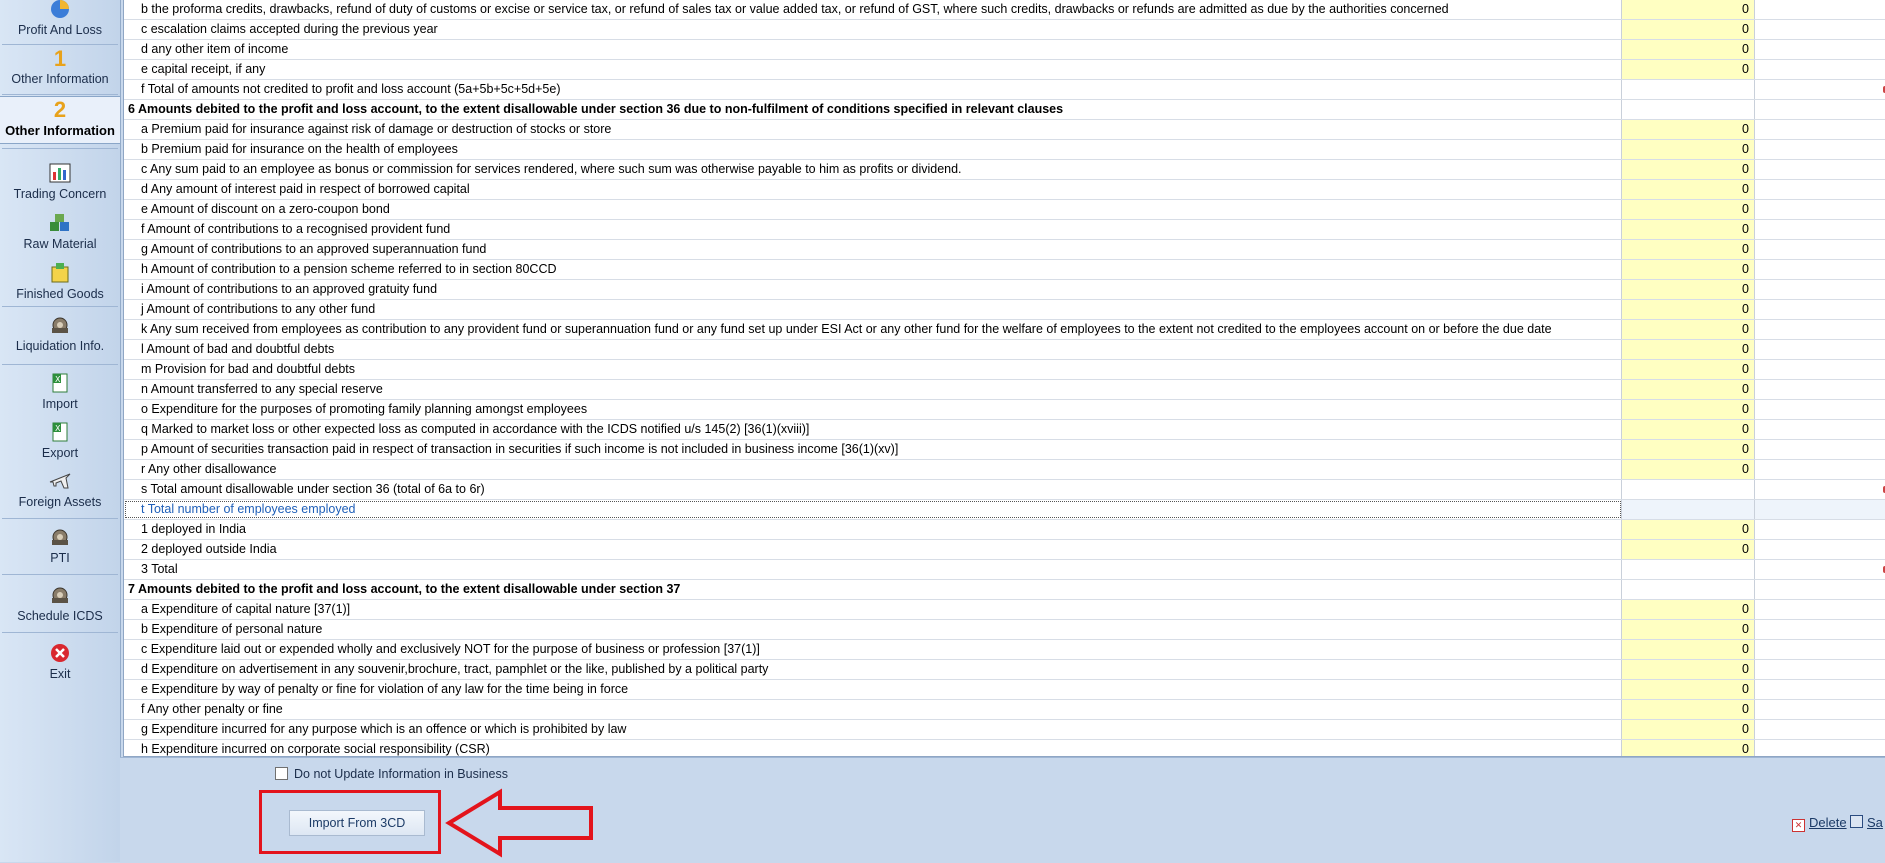 The width and height of the screenshot is (1885, 863). I want to click on sidebar-item-schedule-icds: Schedule ICDS, so click(60, 605).